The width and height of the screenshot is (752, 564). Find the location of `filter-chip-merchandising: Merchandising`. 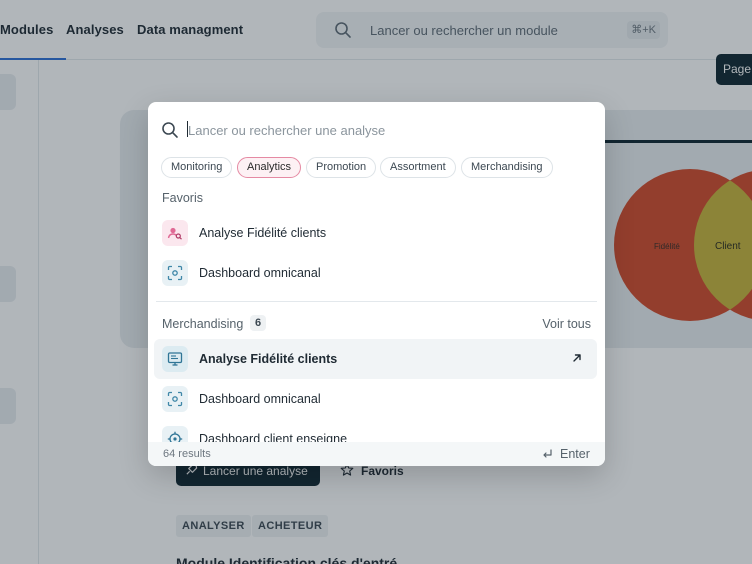

filter-chip-merchandising: Merchandising is located at coordinates (507, 167).